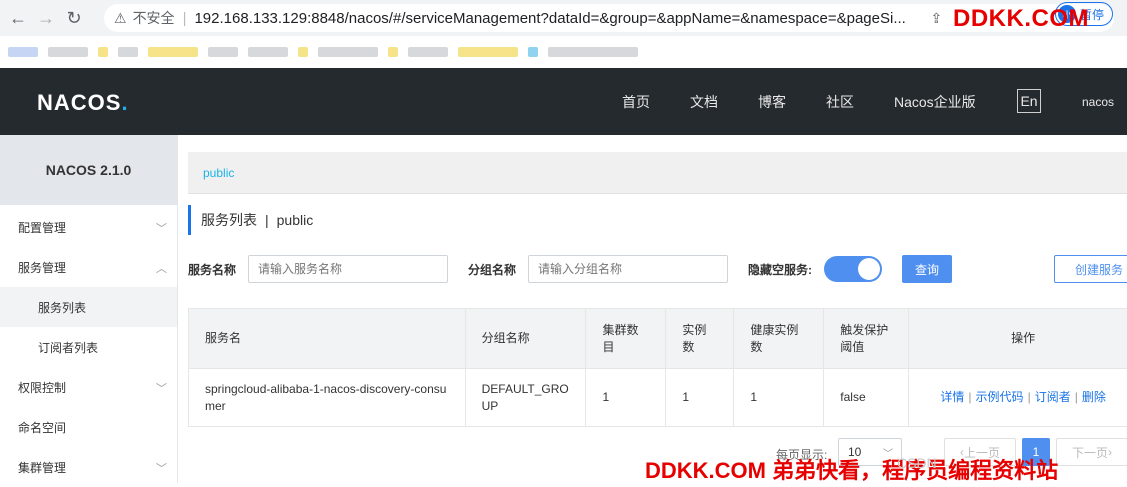 The width and height of the screenshot is (1127, 487). Describe the element at coordinates (88, 427) in the screenshot. I see `sidebar-item-namespace: 命名空间` at that location.